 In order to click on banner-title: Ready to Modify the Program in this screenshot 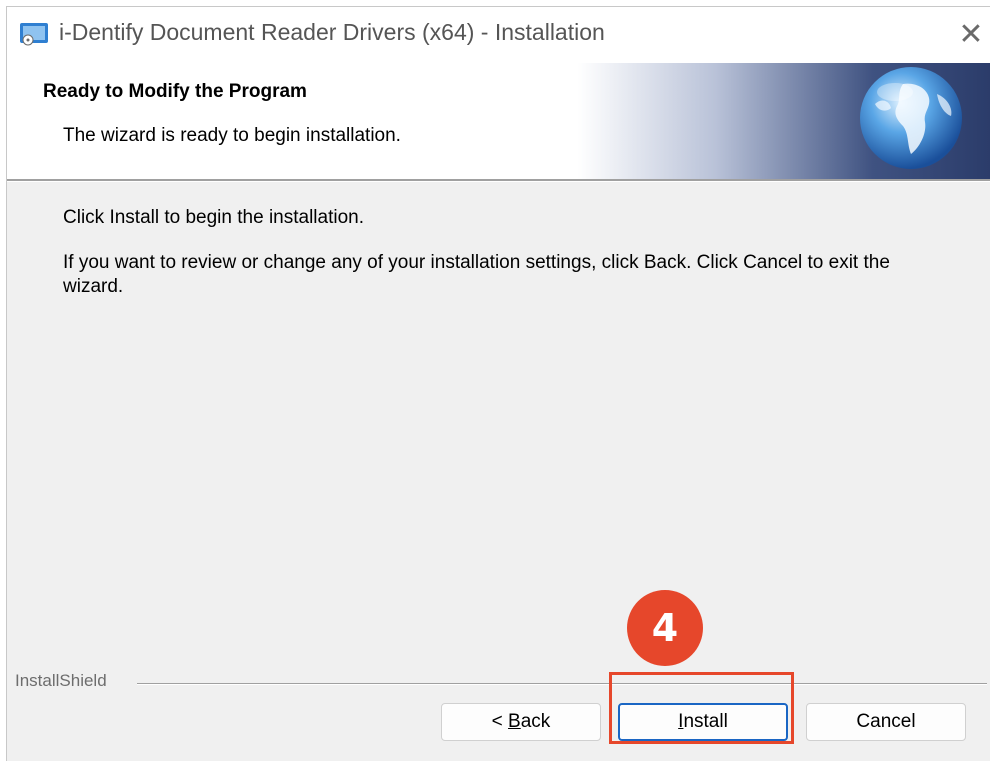, I will do `click(175, 91)`.